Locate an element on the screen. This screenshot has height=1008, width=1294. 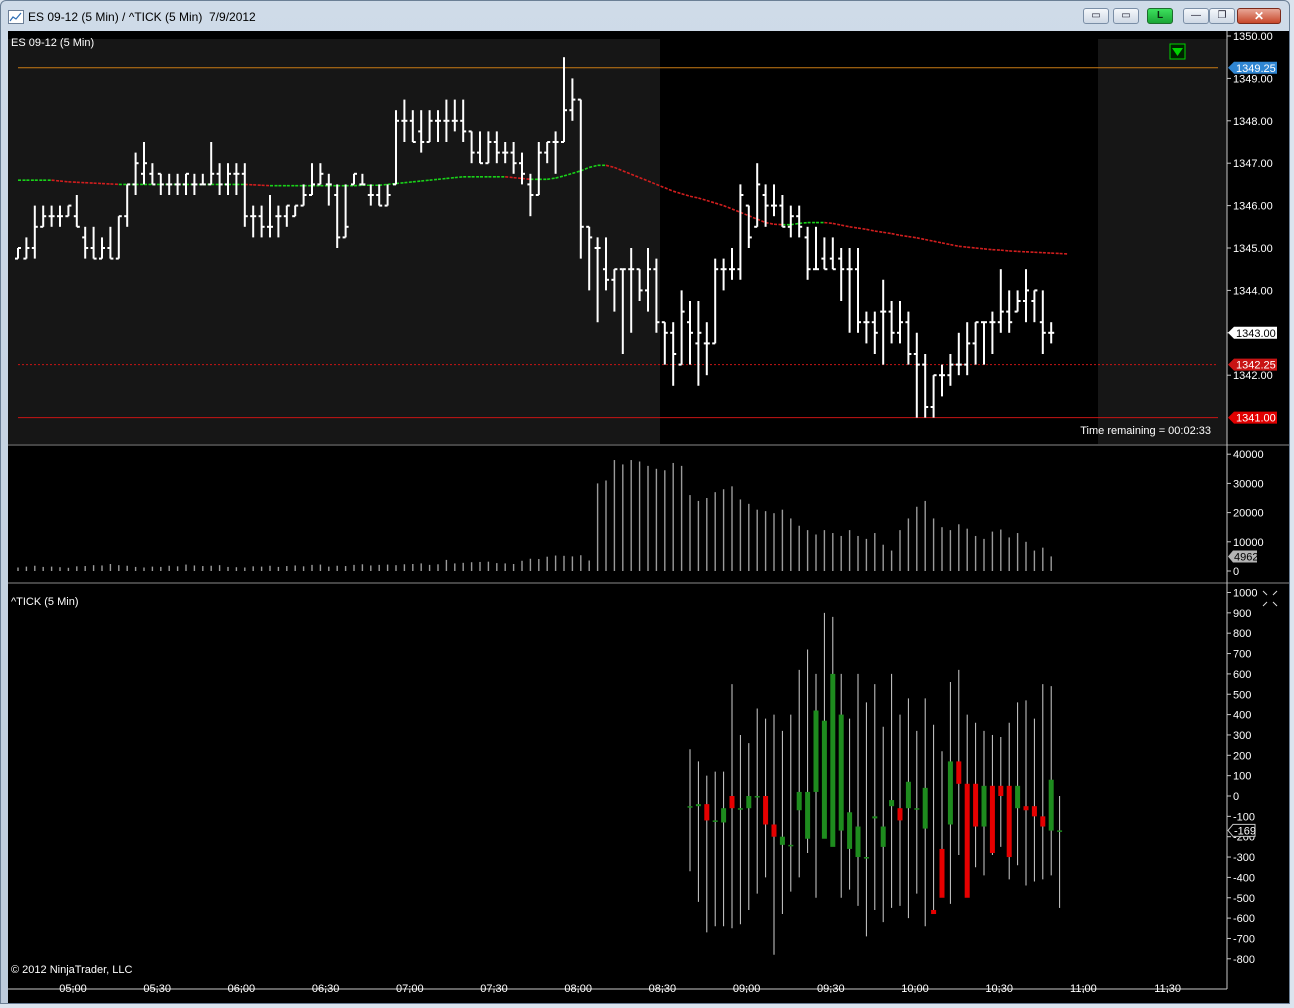
price-flag-label: 1343.00 is located at coordinates (1256, 334).